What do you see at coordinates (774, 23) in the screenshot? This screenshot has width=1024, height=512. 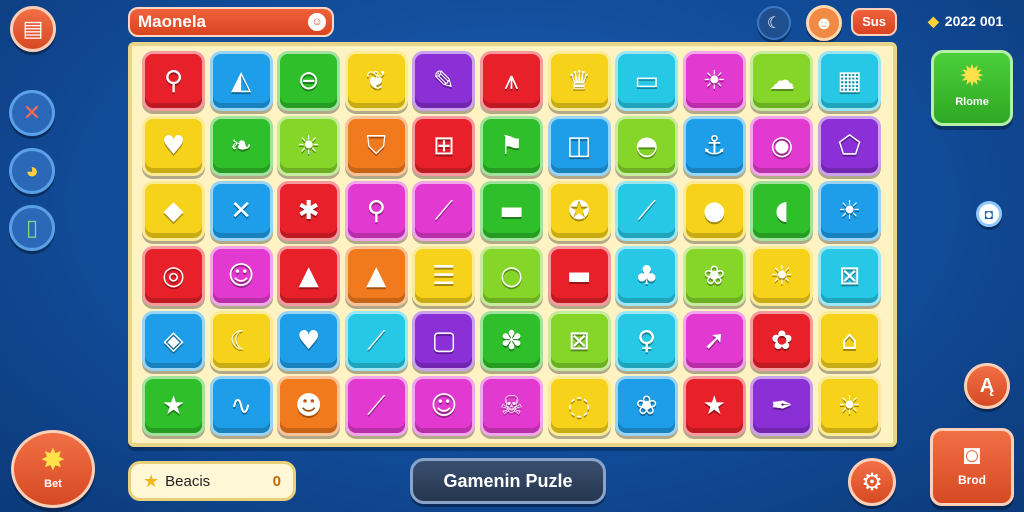 I see `moon-icon: ☾` at bounding box center [774, 23].